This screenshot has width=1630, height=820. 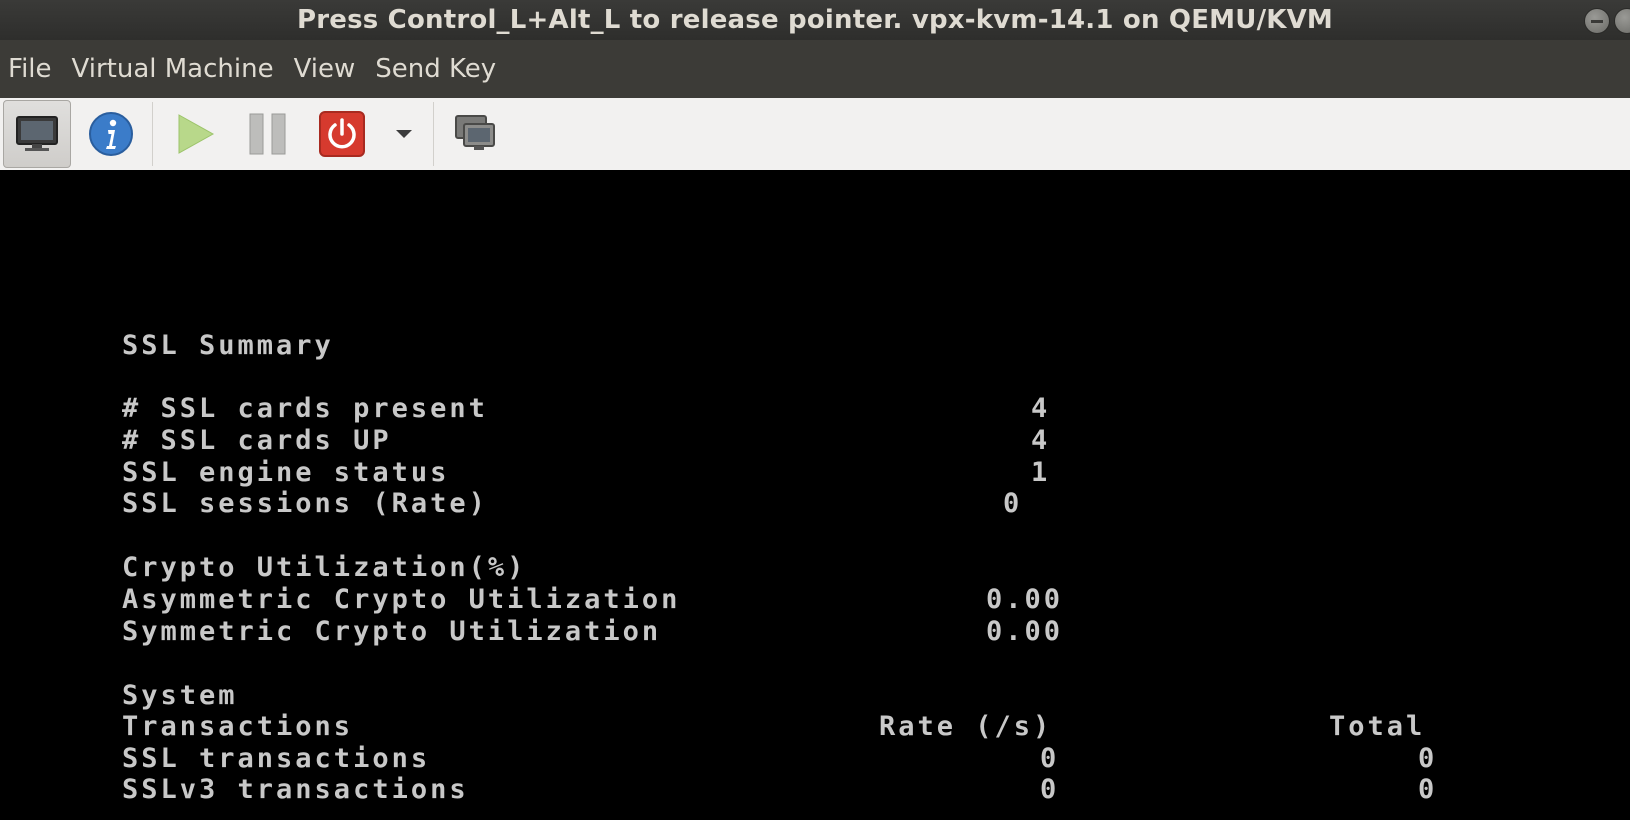 I want to click on menu-file: File, so click(x=32, y=69).